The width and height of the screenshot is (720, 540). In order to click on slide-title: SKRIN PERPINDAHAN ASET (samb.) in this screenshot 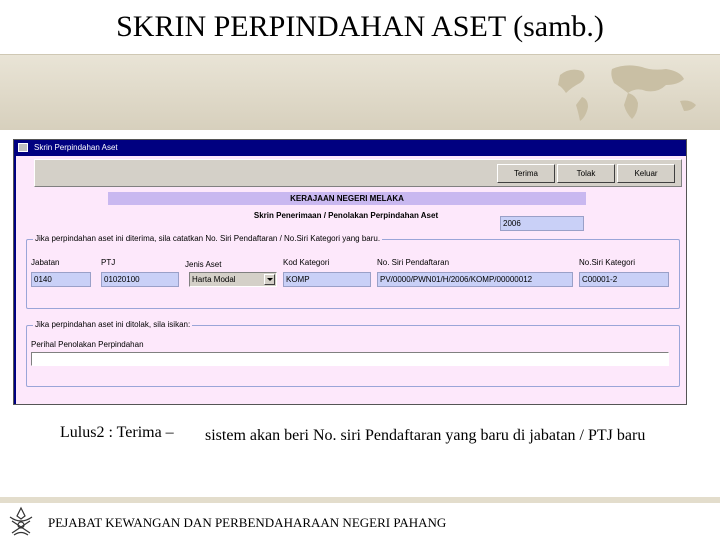, I will do `click(360, 26)`.